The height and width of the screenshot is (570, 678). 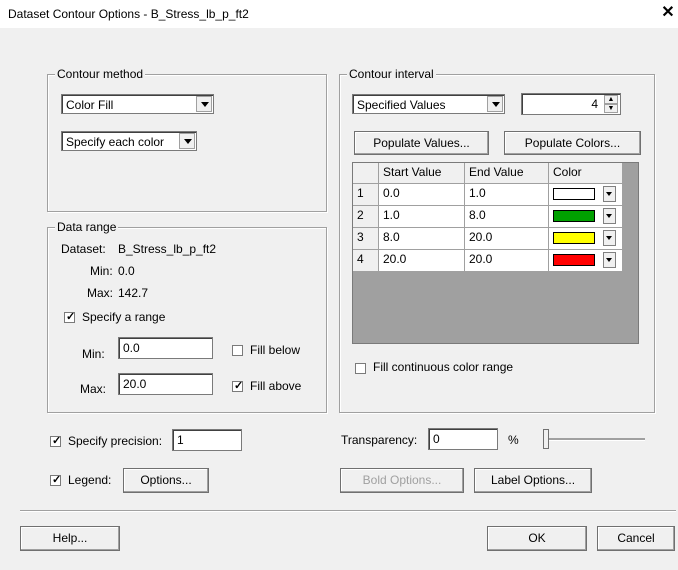 I want to click on color-swatch-green, so click(x=574, y=216).